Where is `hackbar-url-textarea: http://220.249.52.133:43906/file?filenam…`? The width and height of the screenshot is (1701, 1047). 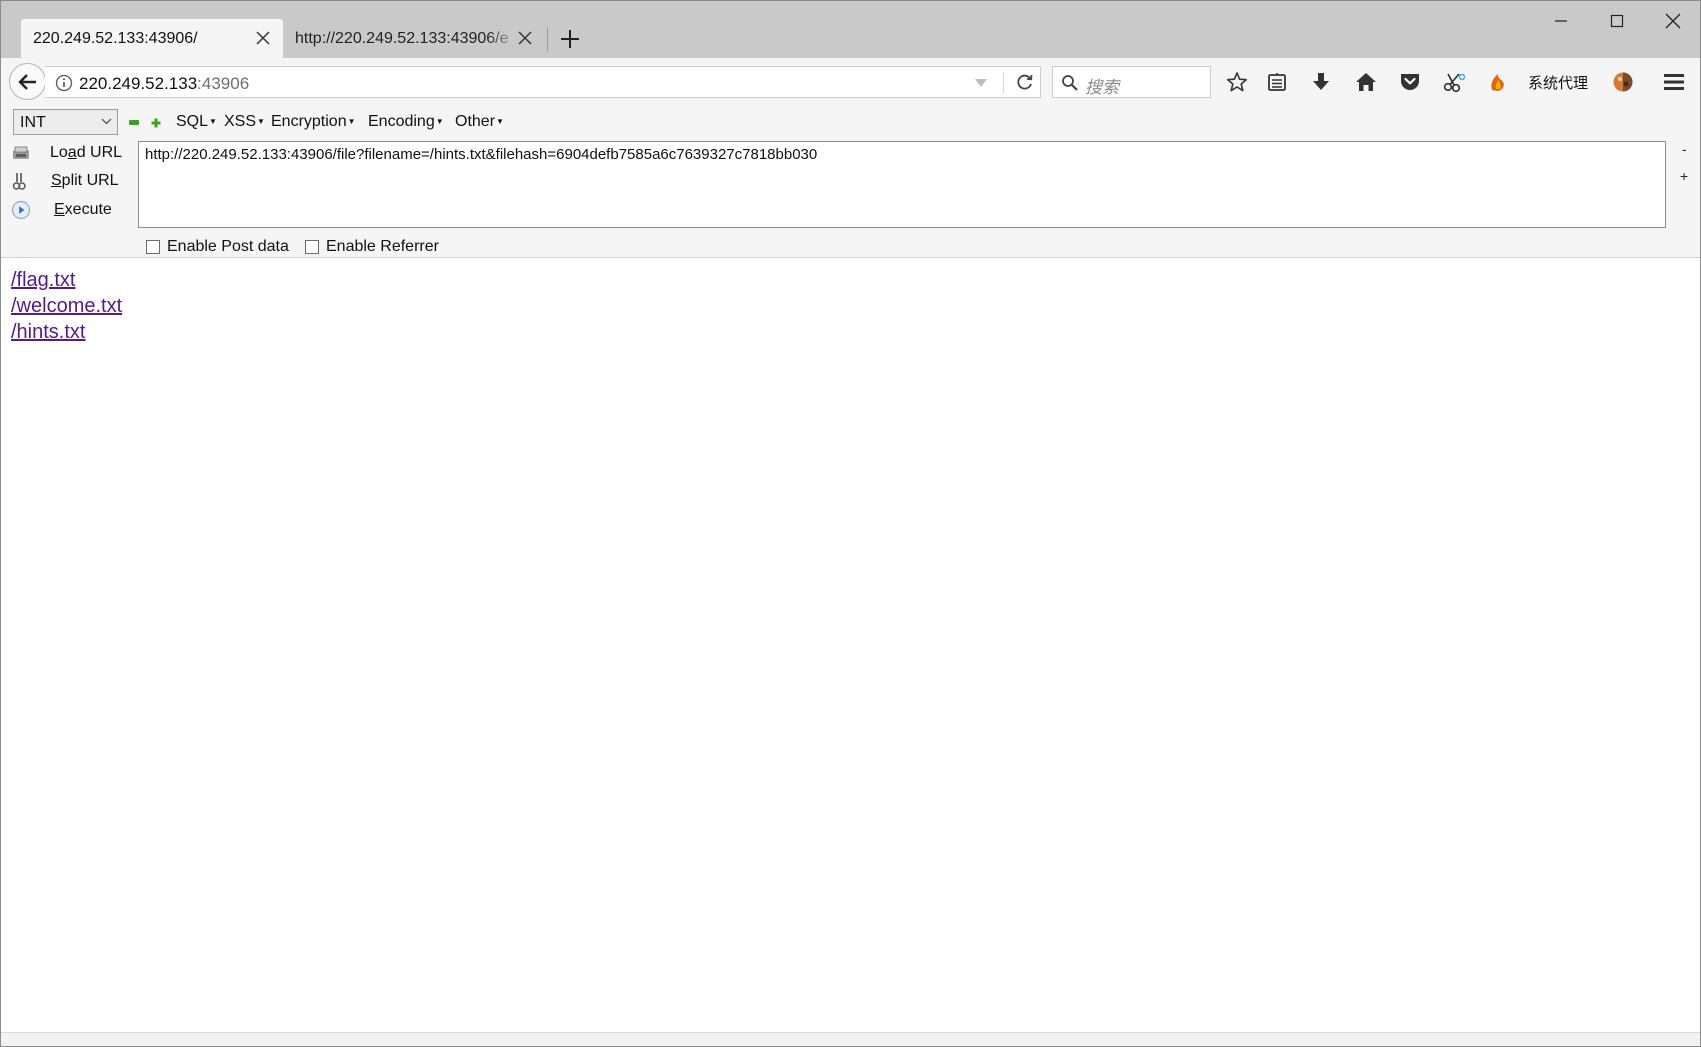 hackbar-url-textarea: http://220.249.52.133:43906/file?filenam… is located at coordinates (902, 184).